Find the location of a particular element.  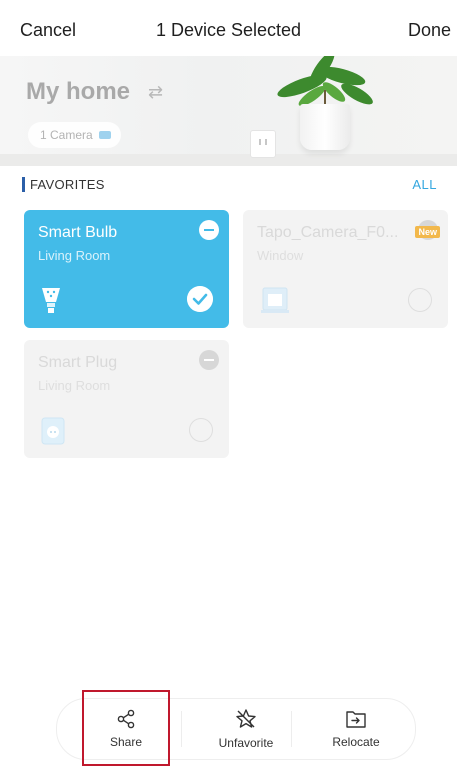

unfavorite-star-icon is located at coordinates (246, 718).